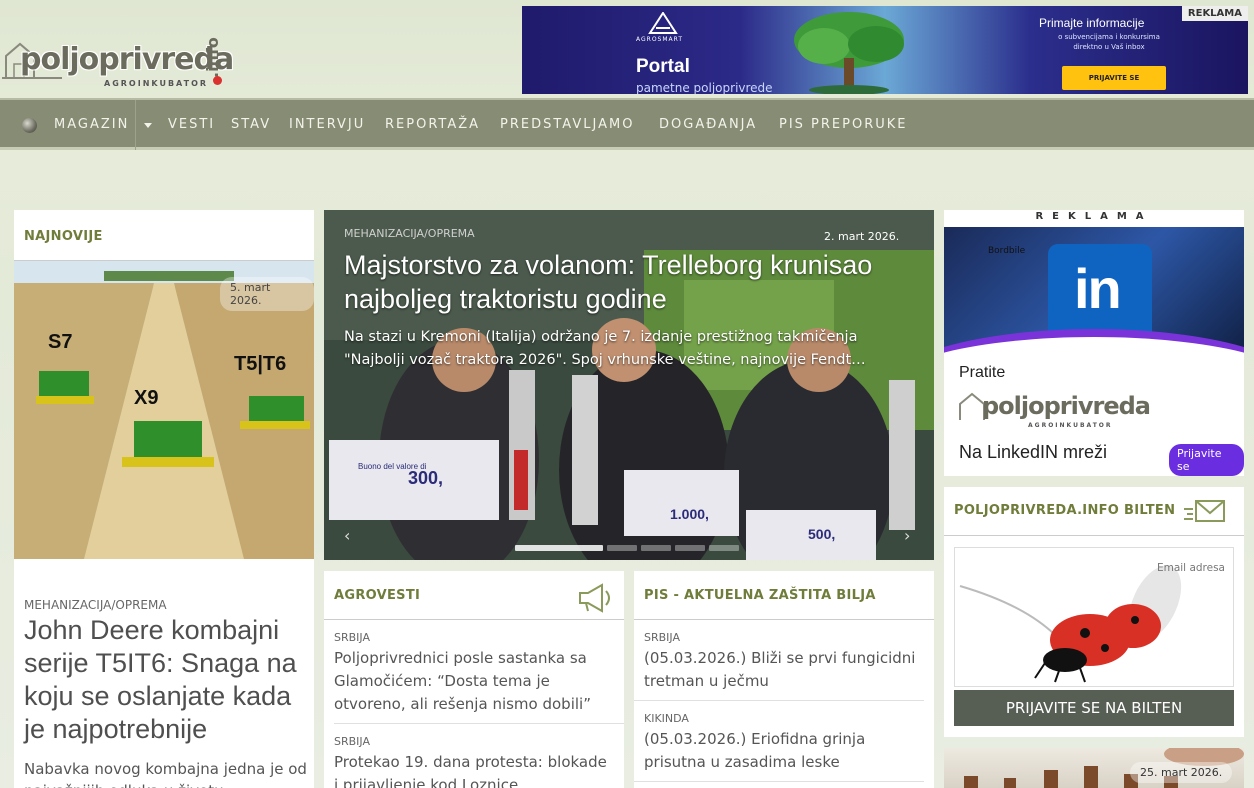 The height and width of the screenshot is (788, 1254). Describe the element at coordinates (327, 124) in the screenshot. I see `nav-item-intervju: INTERVJU` at that location.